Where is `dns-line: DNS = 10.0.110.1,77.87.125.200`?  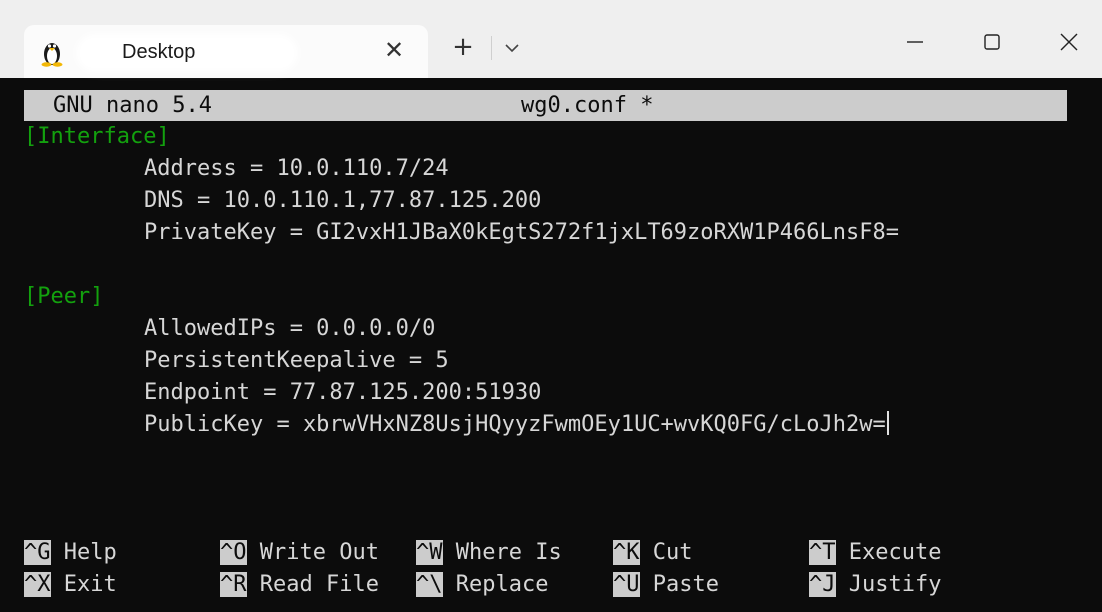 dns-line: DNS = 10.0.110.1,77.87.125.200 is located at coordinates (343, 200).